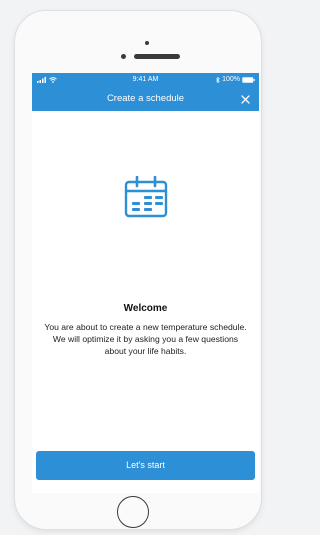 Image resolution: width=320 pixels, height=535 pixels. I want to click on welcome-heading: Welcome, so click(145, 308).